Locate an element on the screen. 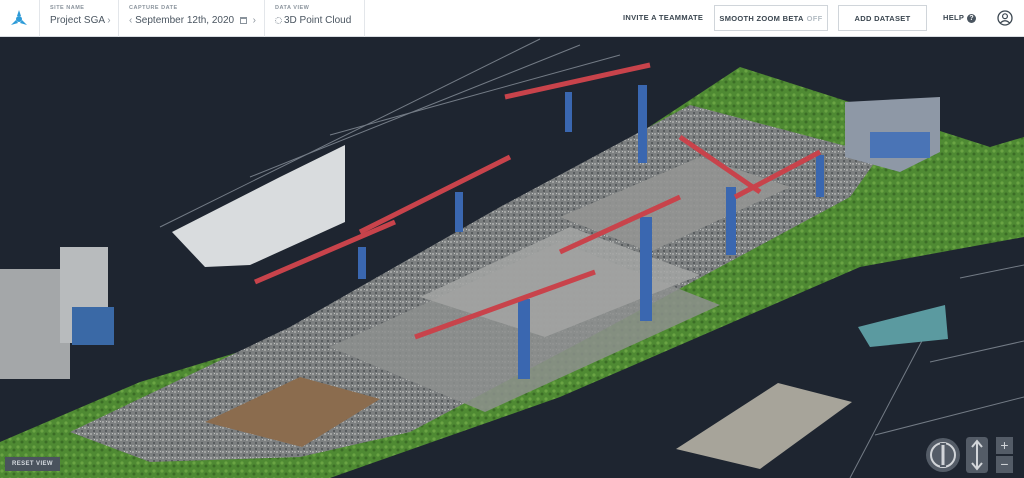  site-name-label: SITE NAME is located at coordinates (67, 8).